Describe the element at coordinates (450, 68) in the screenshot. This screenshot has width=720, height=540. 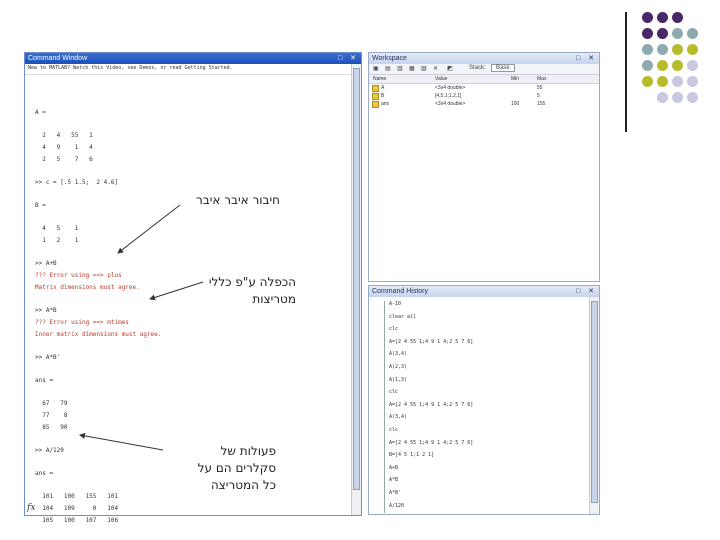
I see `plot-icon: ◩` at that location.